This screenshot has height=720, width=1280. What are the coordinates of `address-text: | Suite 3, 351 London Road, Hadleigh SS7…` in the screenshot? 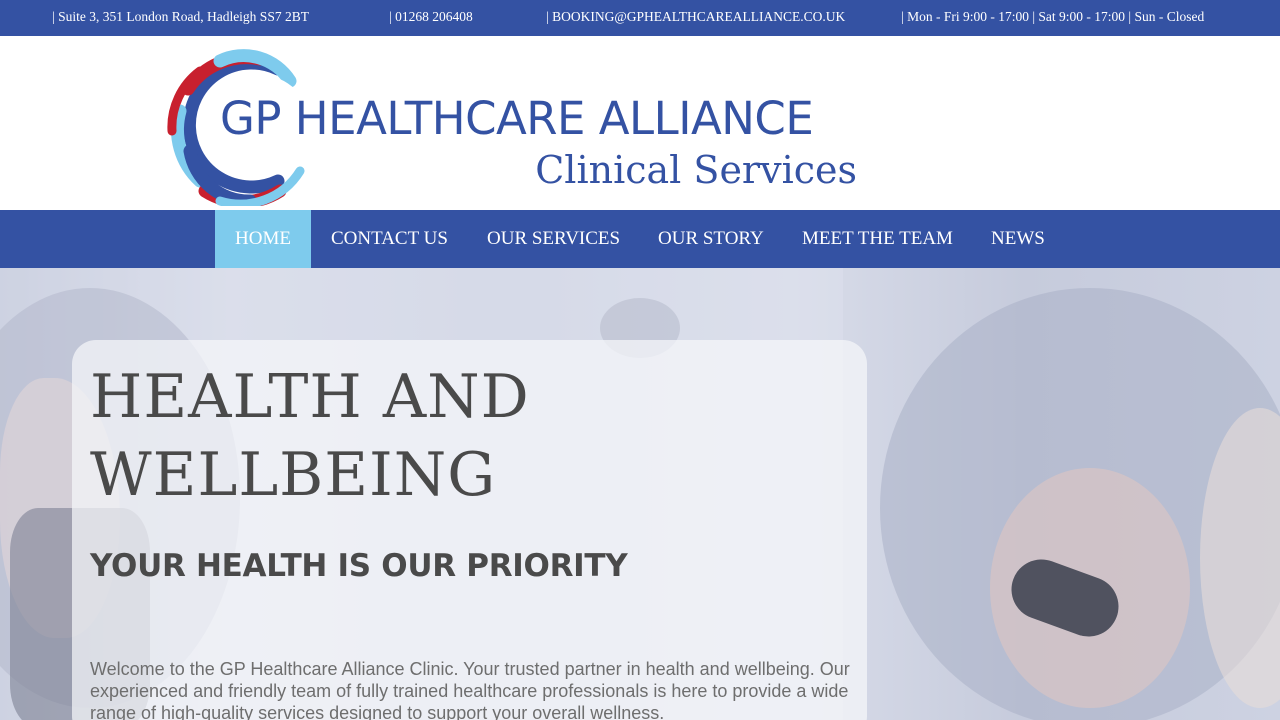 It's located at (180, 16).